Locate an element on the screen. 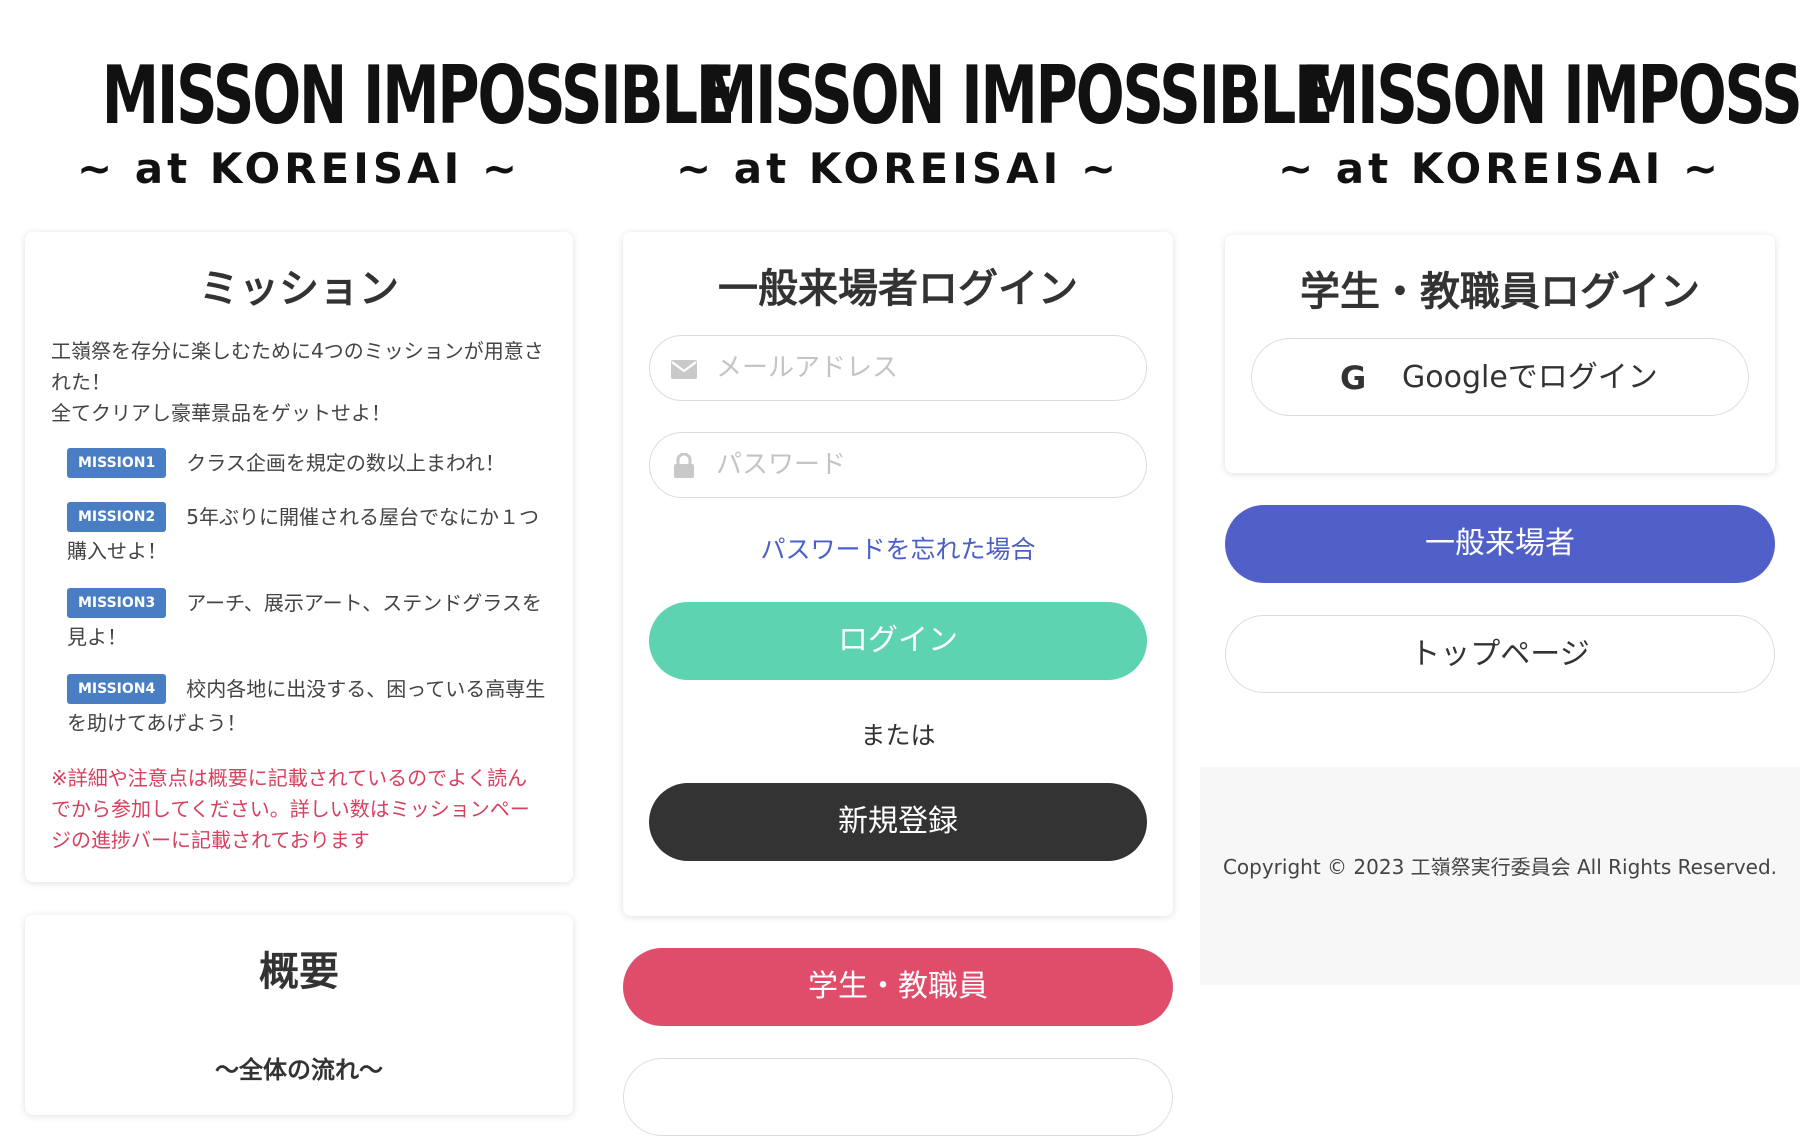  staff-login-card: 学生・教職員ログイン G Googleでログイン is located at coordinates (1500, 354).